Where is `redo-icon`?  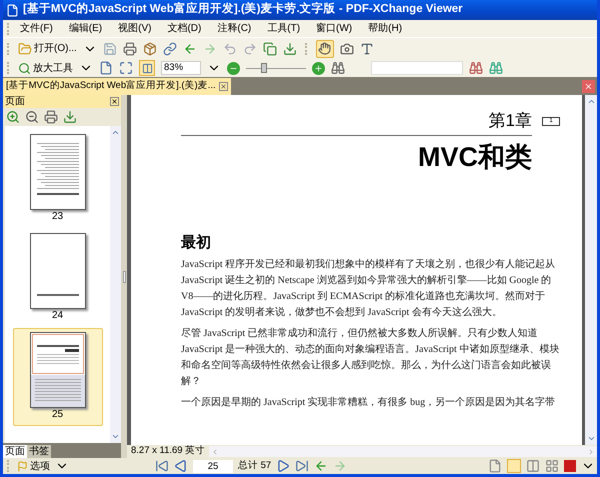
redo-icon is located at coordinates (249, 49).